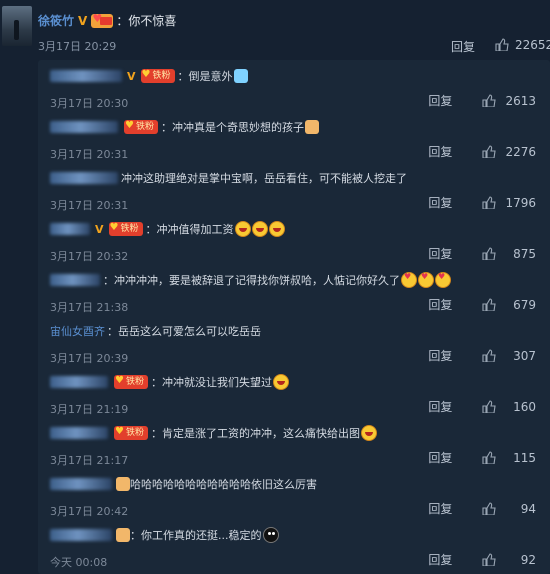  What do you see at coordinates (528, 509) in the screenshot?
I see `like-count: 94` at bounding box center [528, 509].